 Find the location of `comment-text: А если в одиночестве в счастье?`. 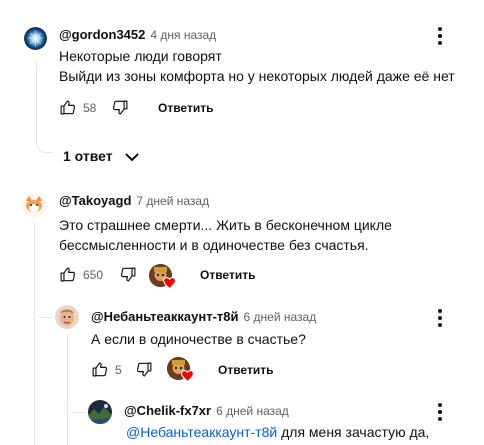

comment-text: А если в одиночестве в счастье? is located at coordinates (198, 339).